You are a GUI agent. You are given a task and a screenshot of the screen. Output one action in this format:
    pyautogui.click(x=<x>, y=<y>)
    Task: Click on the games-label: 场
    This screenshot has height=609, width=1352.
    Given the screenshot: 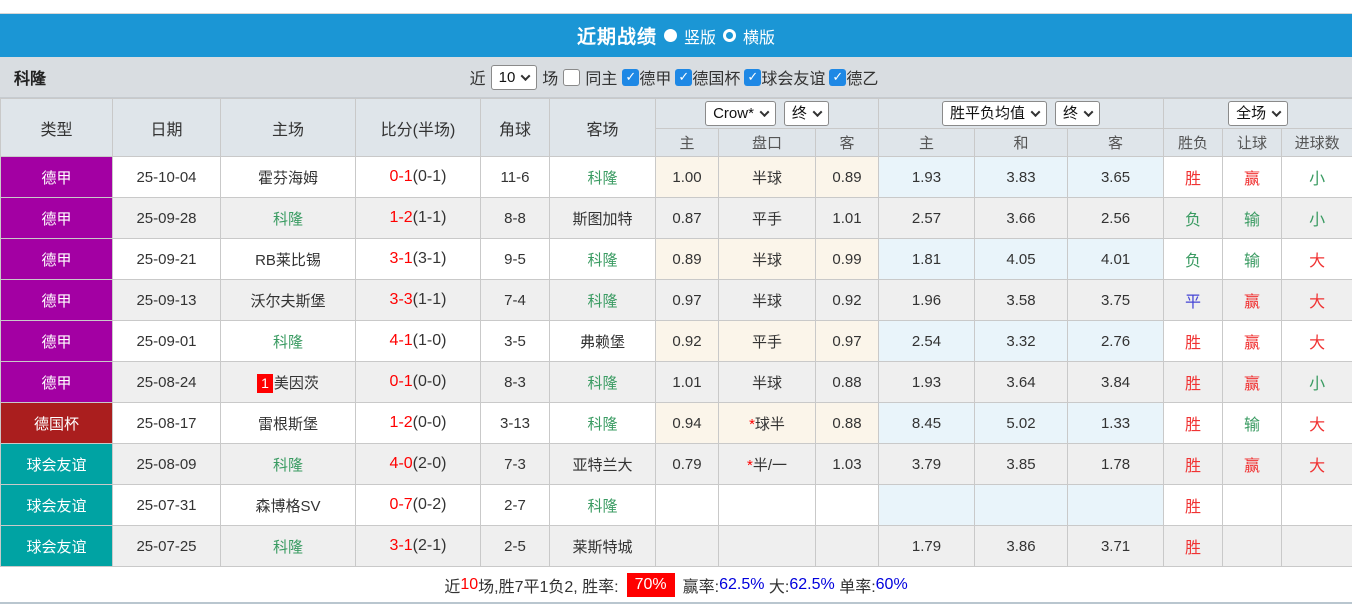 What is the action you would take?
    pyautogui.click(x=550, y=79)
    